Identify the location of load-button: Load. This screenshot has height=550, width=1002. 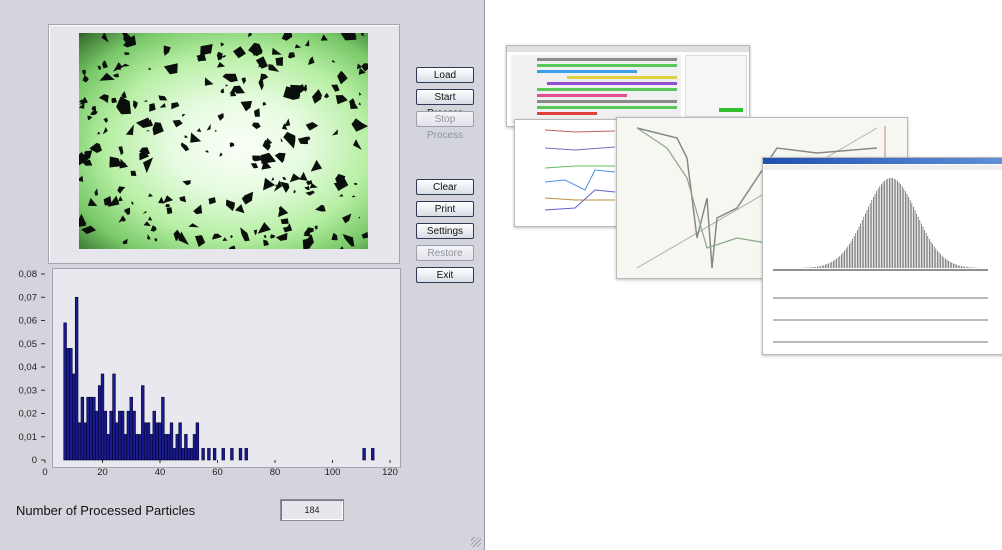
(445, 75).